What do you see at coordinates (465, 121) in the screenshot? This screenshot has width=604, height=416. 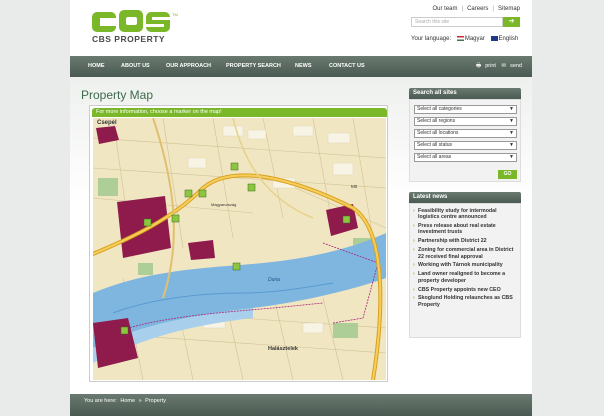 I see `region-select: Select all regions ▼` at bounding box center [465, 121].